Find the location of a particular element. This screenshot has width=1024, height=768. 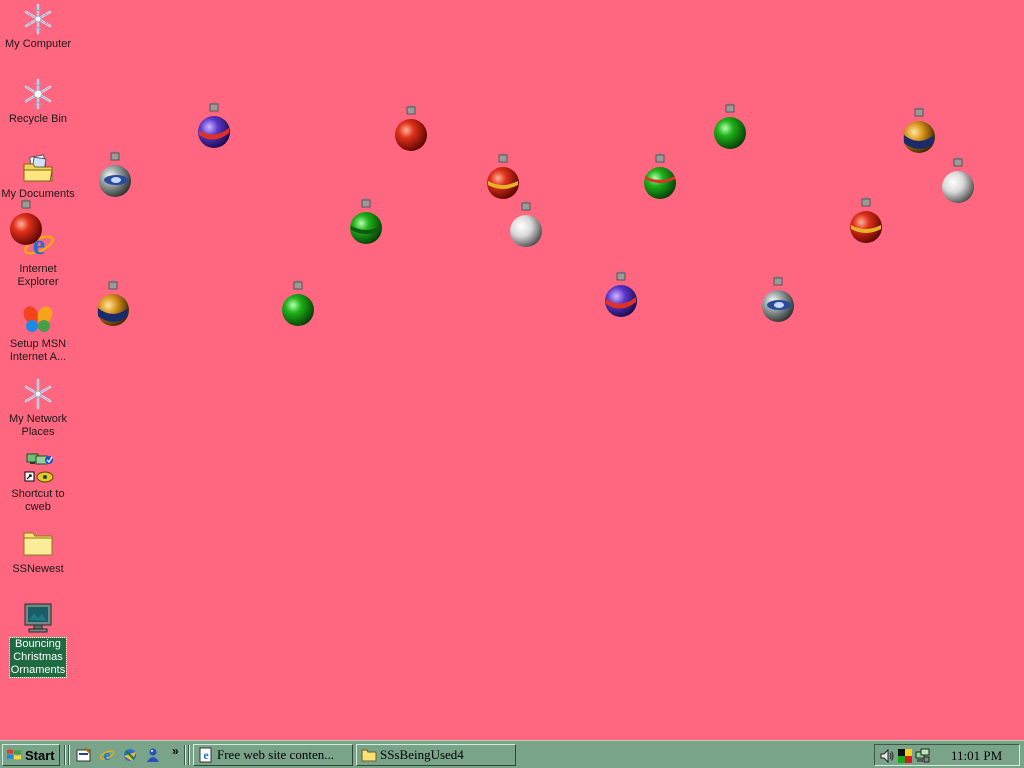

desktop-icon-my-network-places: My Network Places is located at coordinates (38, 408).